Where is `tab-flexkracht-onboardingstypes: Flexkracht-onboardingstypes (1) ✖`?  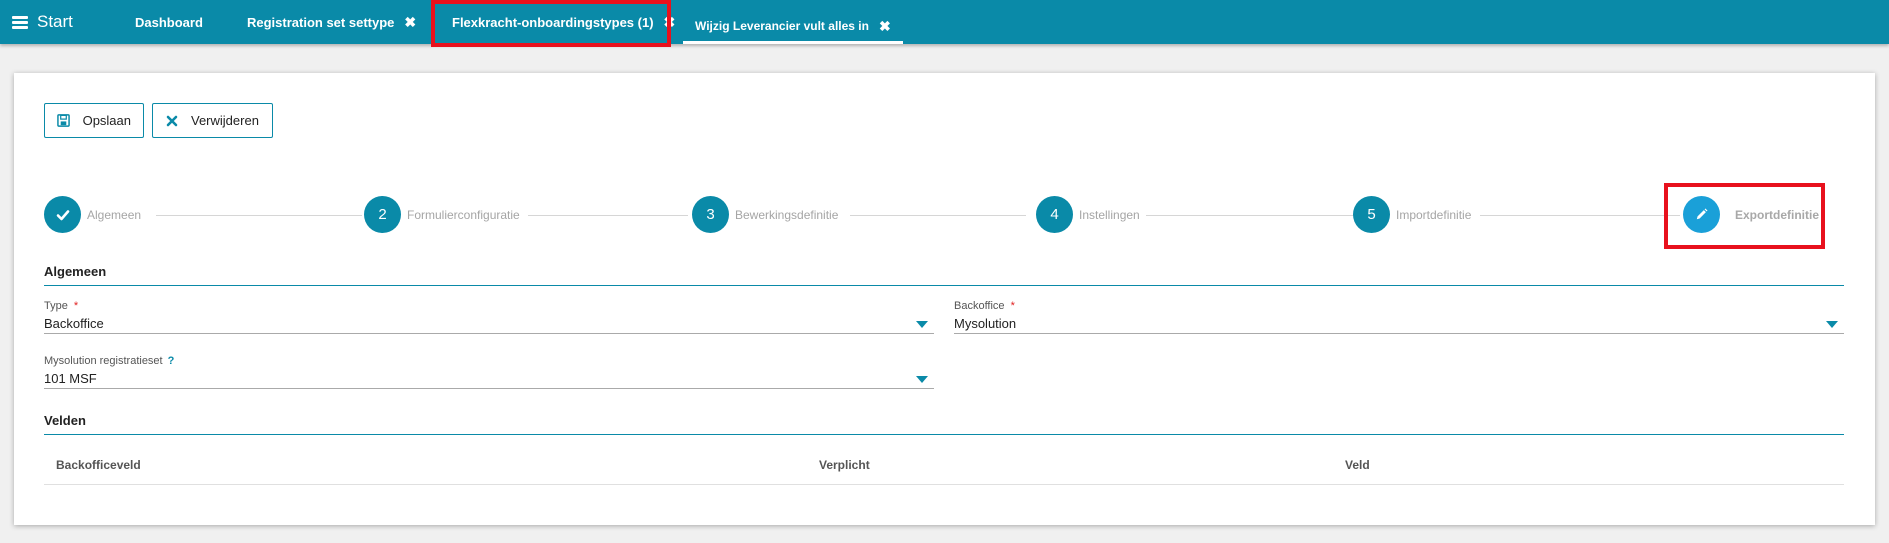 tab-flexkracht-onboardingstypes: Flexkracht-onboardingstypes (1) ✖ is located at coordinates (563, 22).